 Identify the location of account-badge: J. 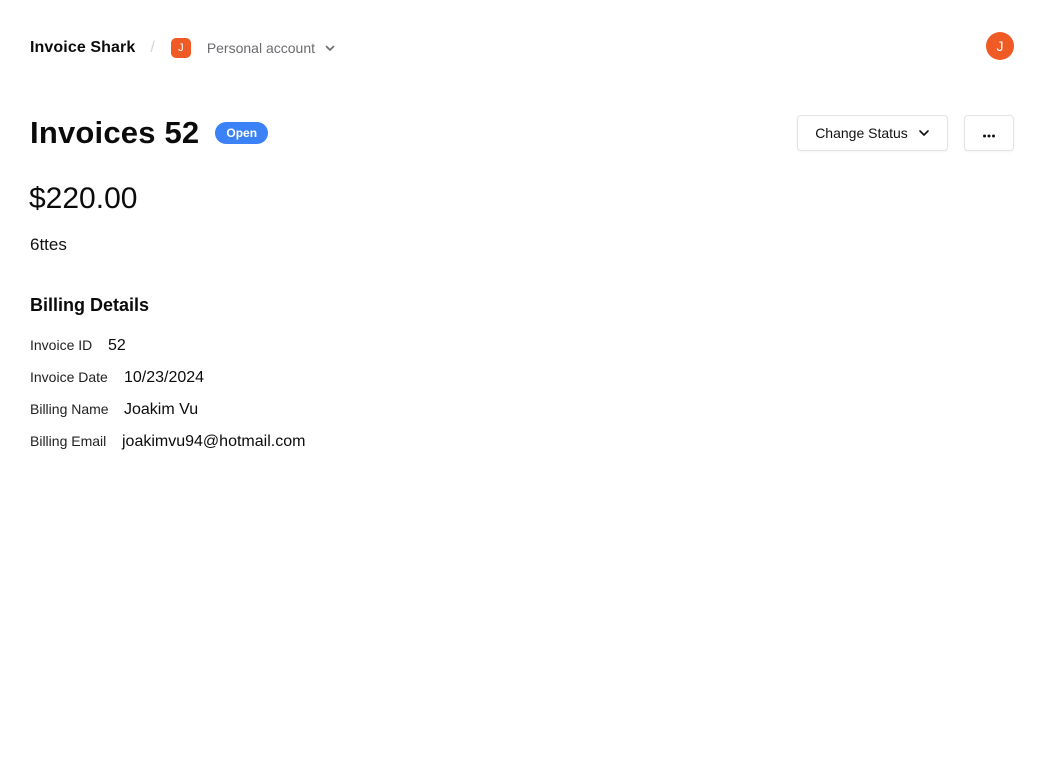
(180, 48).